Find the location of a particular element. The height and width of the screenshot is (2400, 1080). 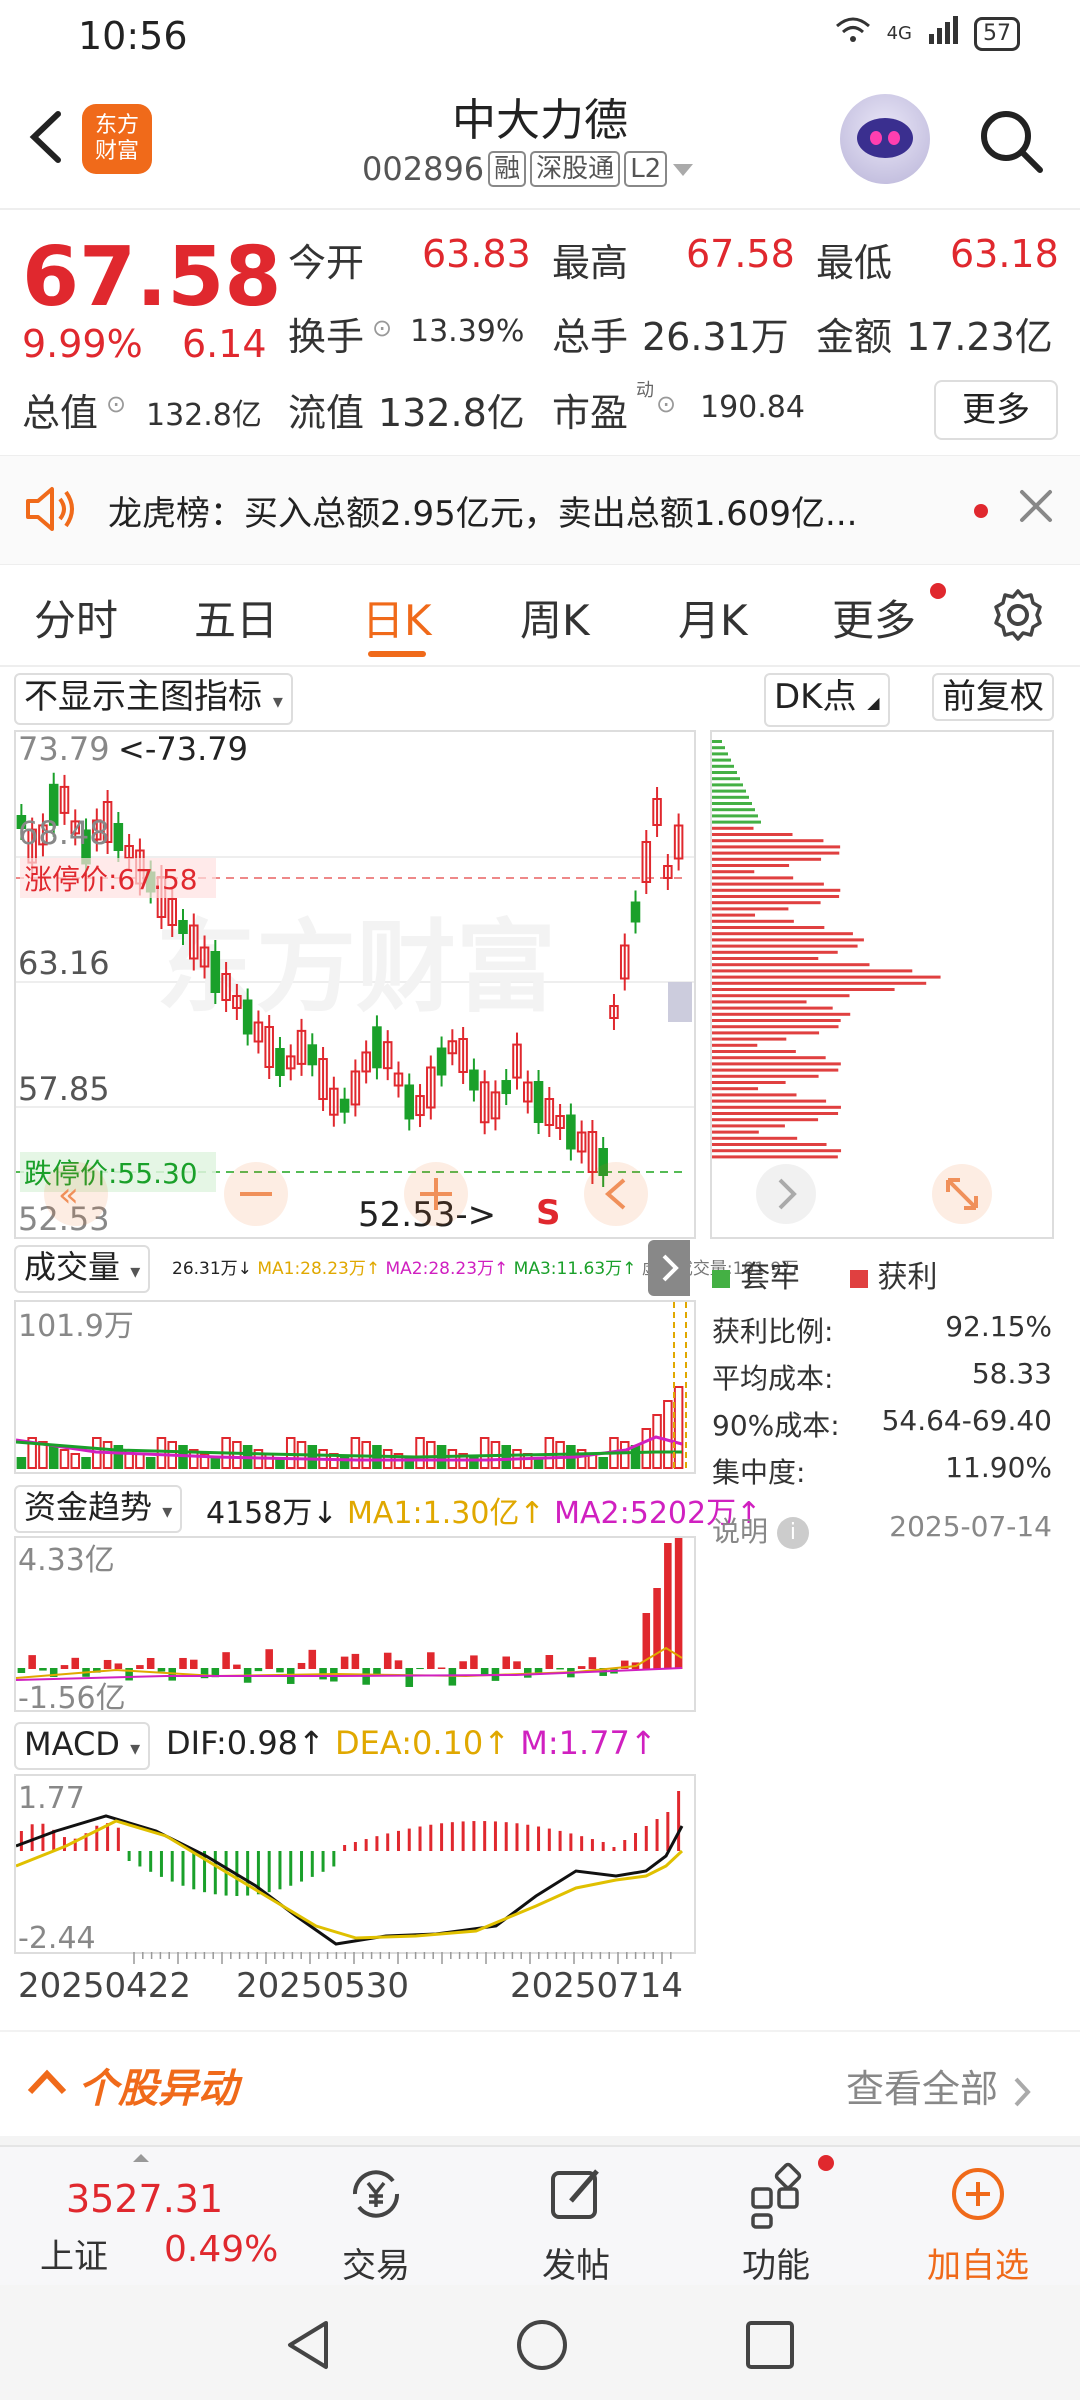

macd-select: MACD ▾ is located at coordinates (82, 1746).